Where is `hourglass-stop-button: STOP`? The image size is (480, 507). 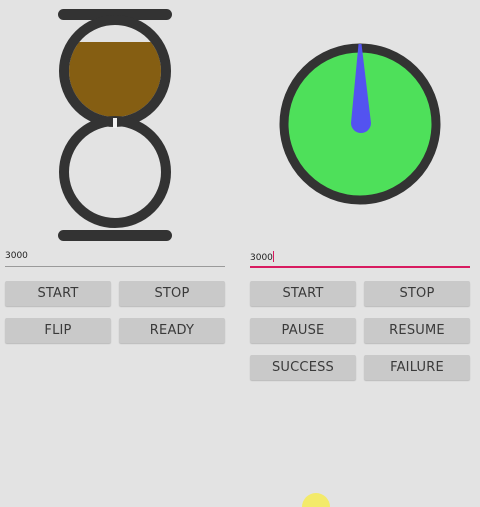 hourglass-stop-button: STOP is located at coordinates (172, 293).